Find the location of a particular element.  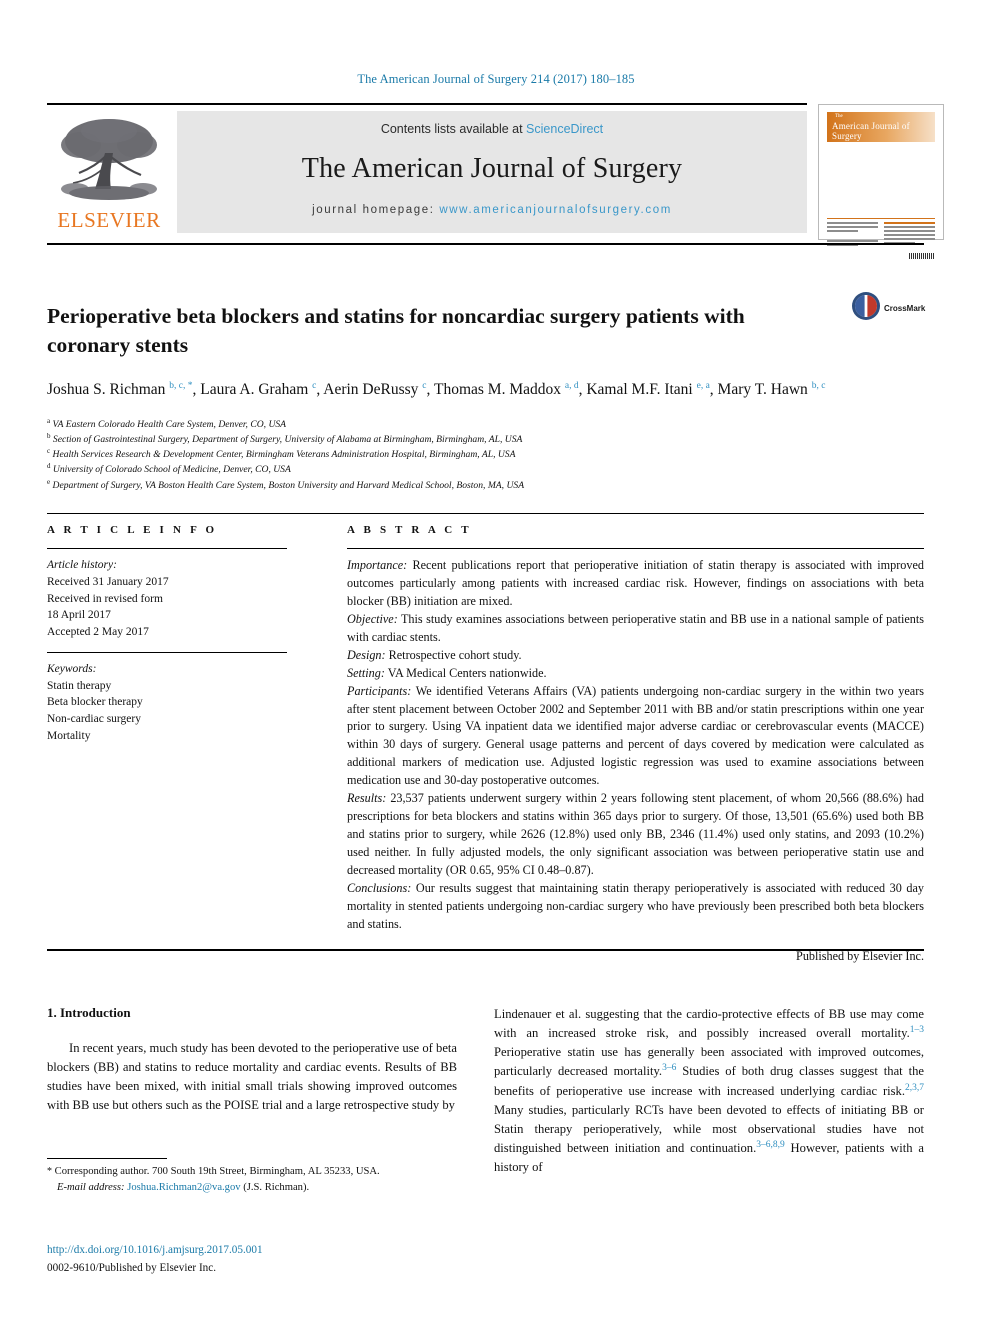

journal-homepage-link: www.americanjournalofsurgery.com is located at coordinates (555, 210).